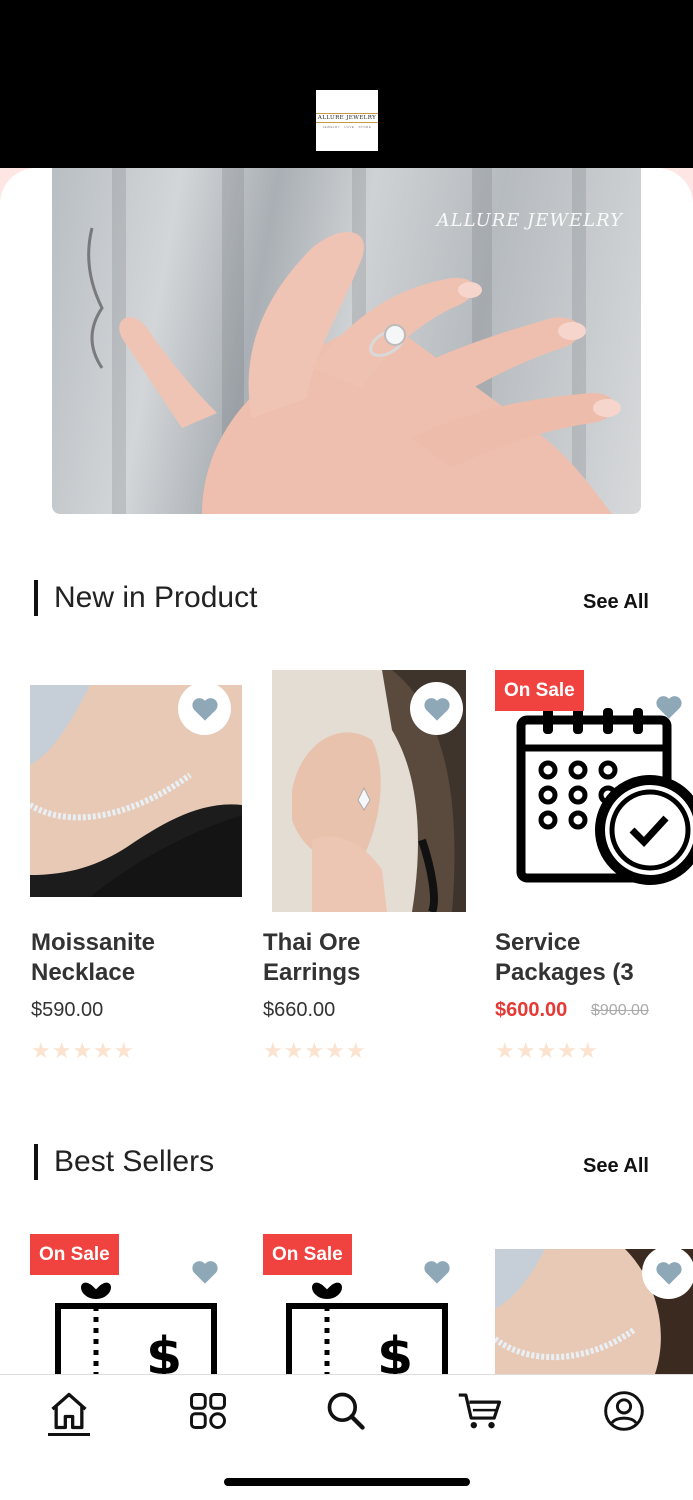  I want to click on favorite-button-earrings, so click(436, 708).